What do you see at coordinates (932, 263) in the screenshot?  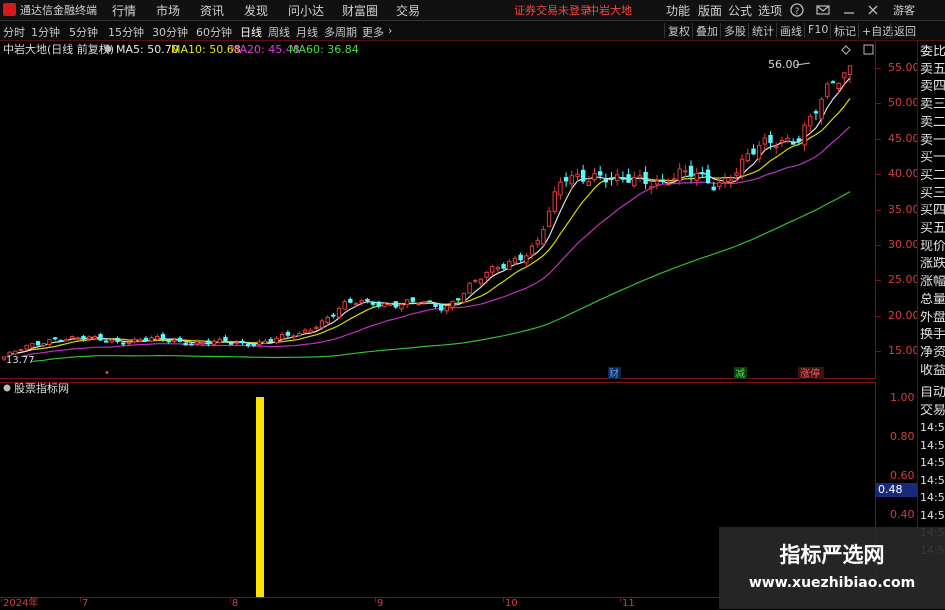 I see `quote-field-label: 涨跌` at bounding box center [932, 263].